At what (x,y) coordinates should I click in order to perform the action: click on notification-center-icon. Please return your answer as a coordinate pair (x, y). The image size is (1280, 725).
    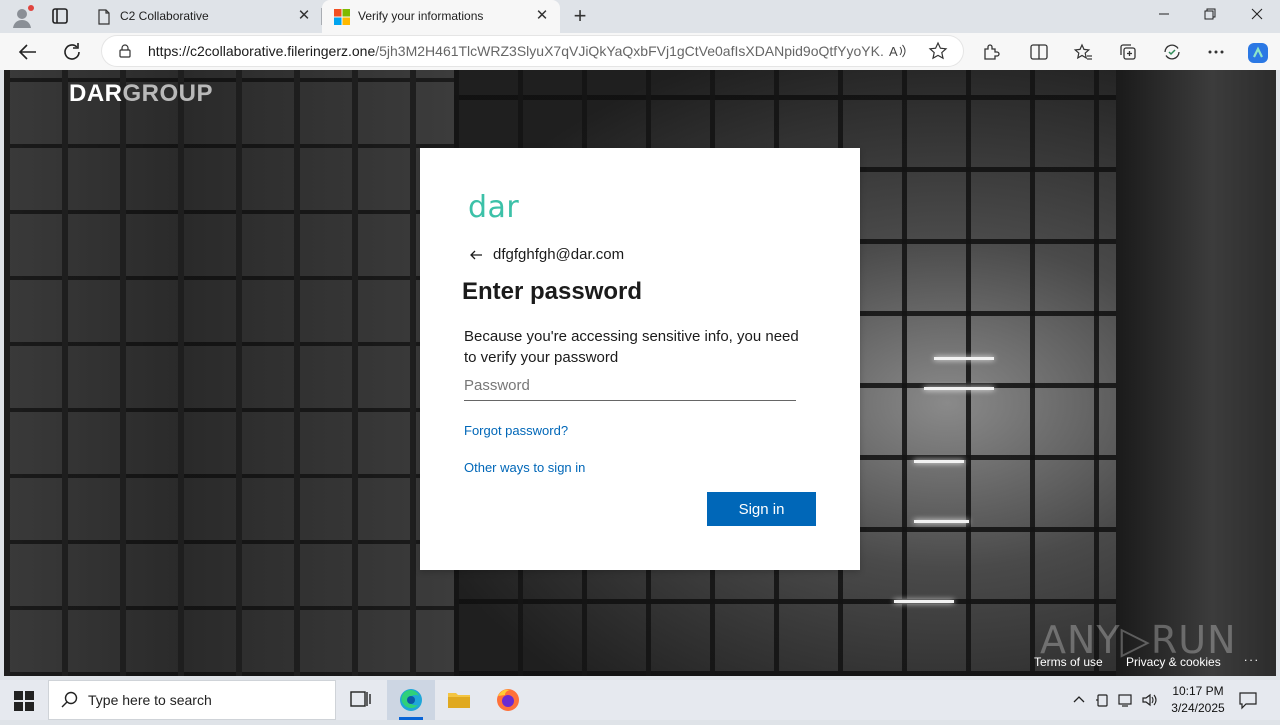
    Looking at the image, I should click on (1248, 700).